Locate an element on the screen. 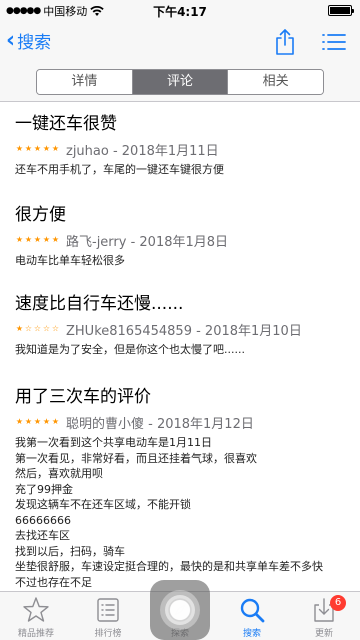 The height and width of the screenshot is (640, 360). review-meta: ★ ★ ★ ★ ★ 聪明的曹小傻 - 2018年1月12日 is located at coordinates (169, 422).